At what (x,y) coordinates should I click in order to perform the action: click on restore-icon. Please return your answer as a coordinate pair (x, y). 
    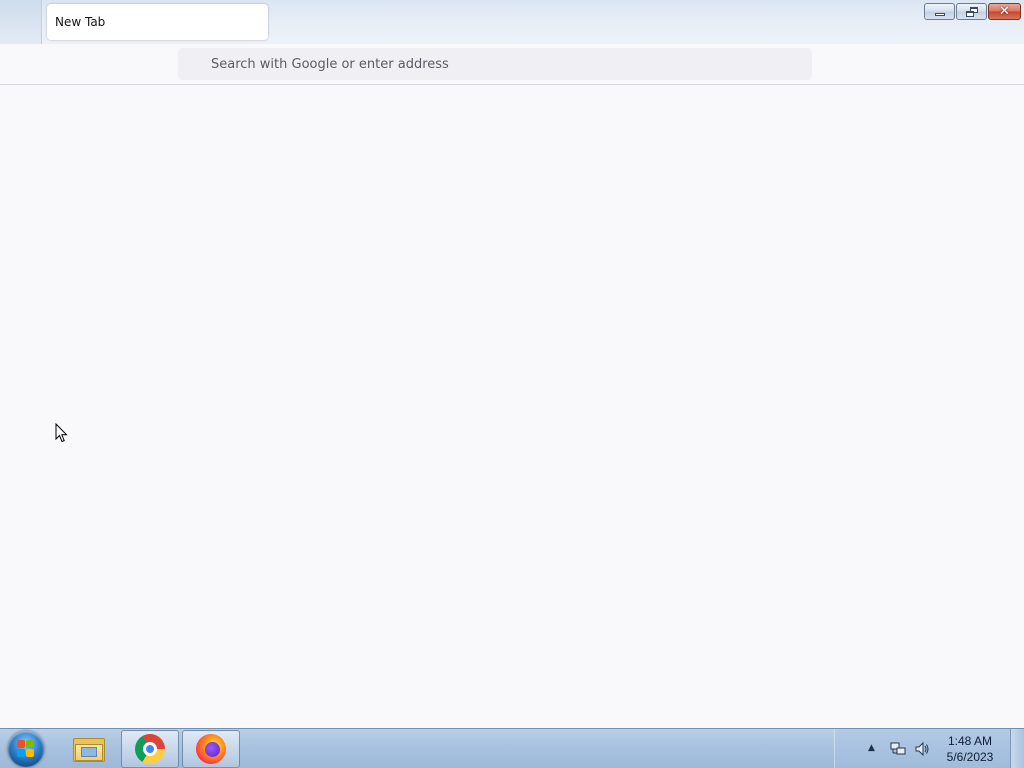
    Looking at the image, I should click on (971, 11).